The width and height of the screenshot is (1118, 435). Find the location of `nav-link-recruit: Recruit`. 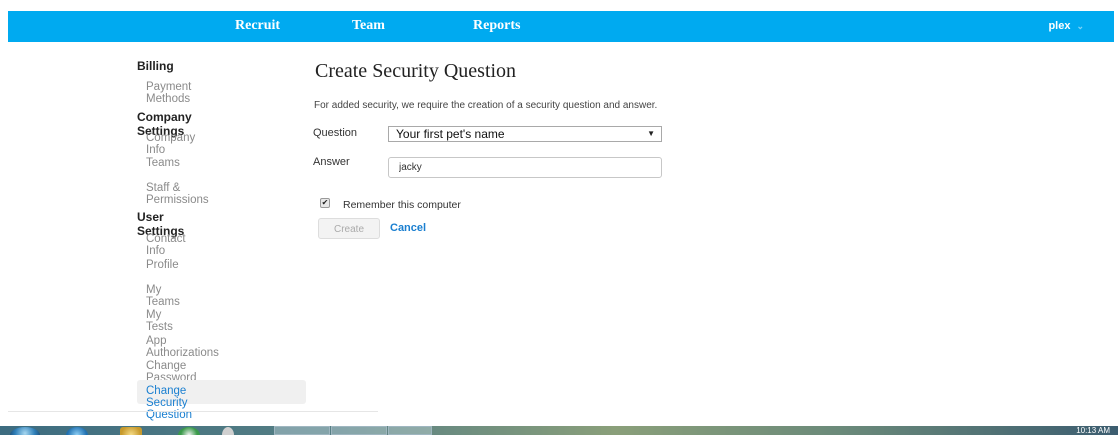

nav-link-recruit: Recruit is located at coordinates (257, 26).